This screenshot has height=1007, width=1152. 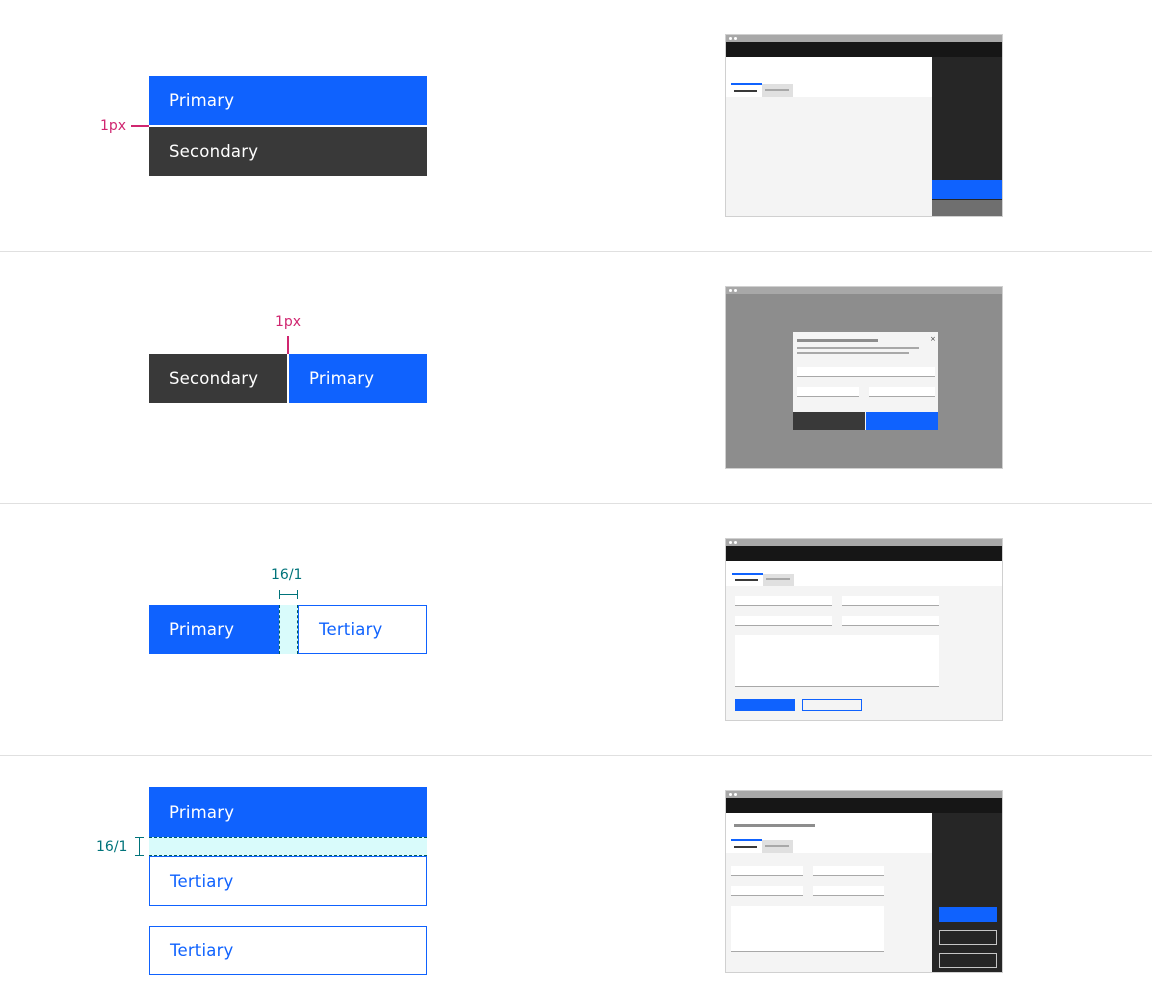 I want to click on panel-secondary-button, so click(x=967, y=208).